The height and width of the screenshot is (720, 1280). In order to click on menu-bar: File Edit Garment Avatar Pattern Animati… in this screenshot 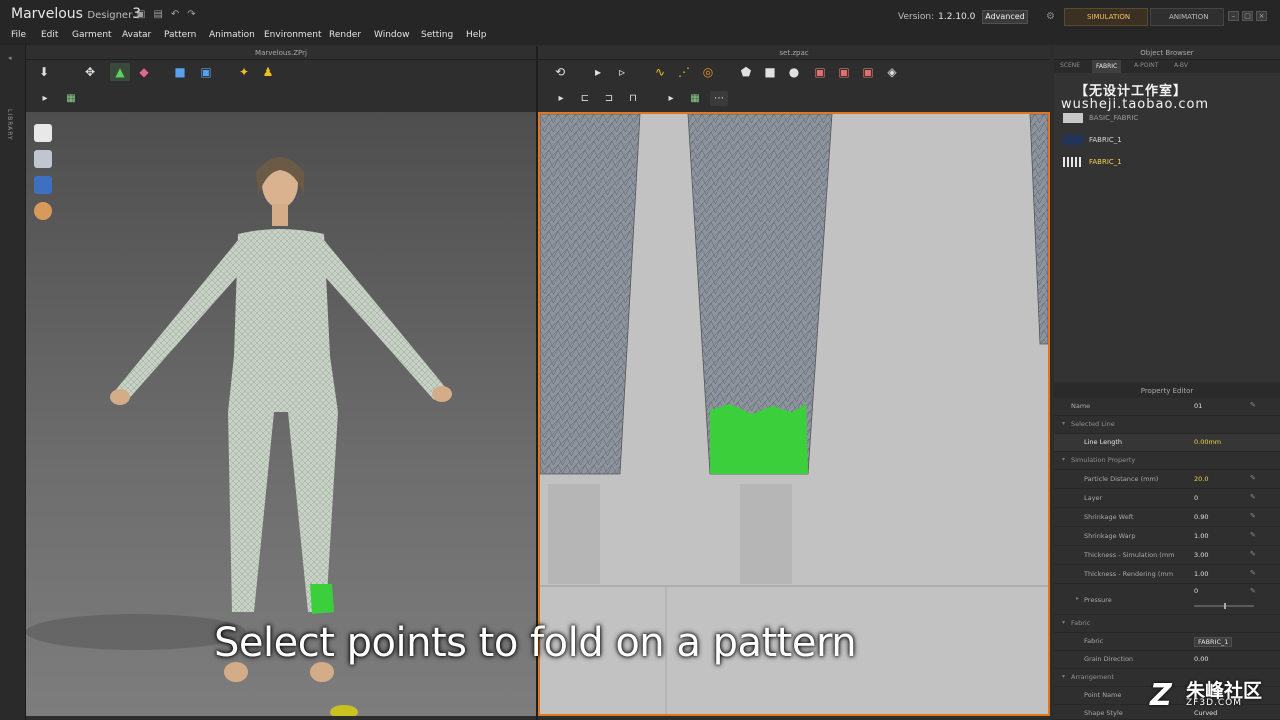, I will do `click(640, 36)`.